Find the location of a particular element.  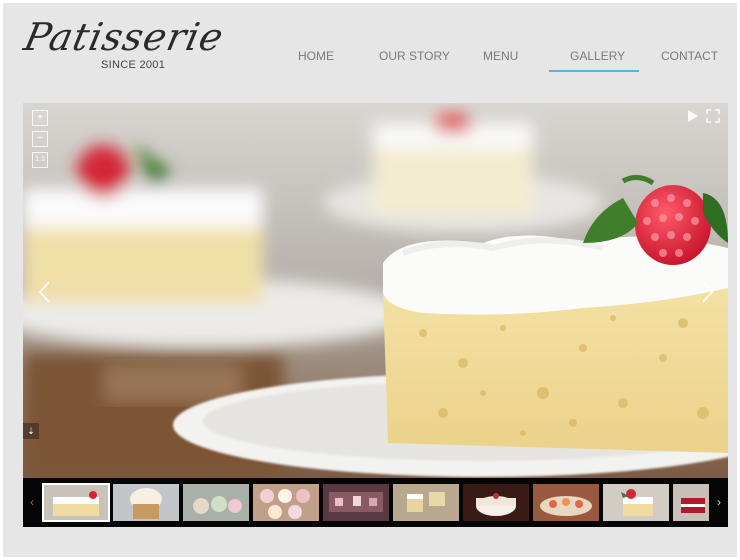

nav-our-story: OUR STORY is located at coordinates (414, 56).